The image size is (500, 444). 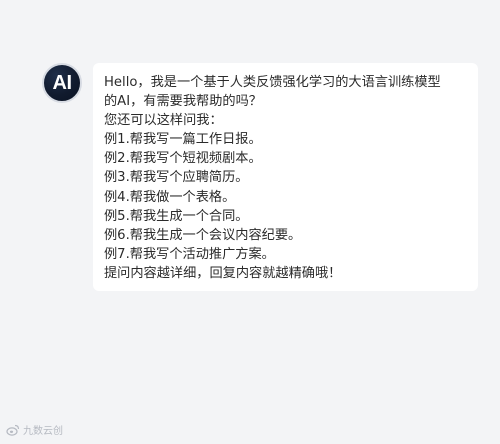 What do you see at coordinates (183, 140) in the screenshot?
I see `example-line: 例1.帮我写一篇工作日报。` at bounding box center [183, 140].